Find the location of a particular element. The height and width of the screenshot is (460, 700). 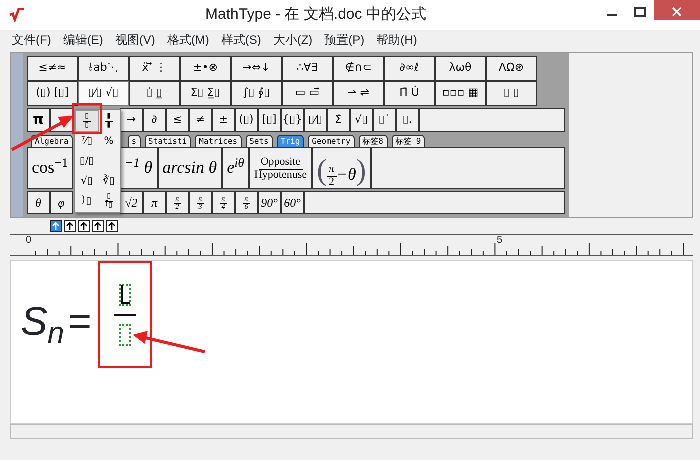

template-option: ⁷⁄▯ is located at coordinates (87, 141).